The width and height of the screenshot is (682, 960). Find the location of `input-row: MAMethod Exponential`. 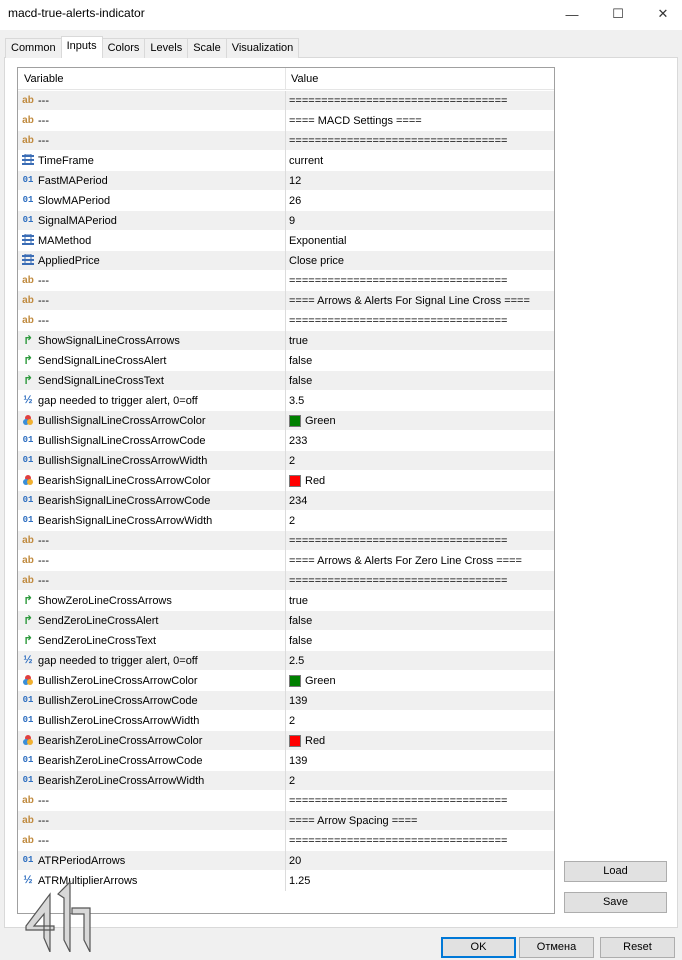

input-row: MAMethod Exponential is located at coordinates (286, 241).